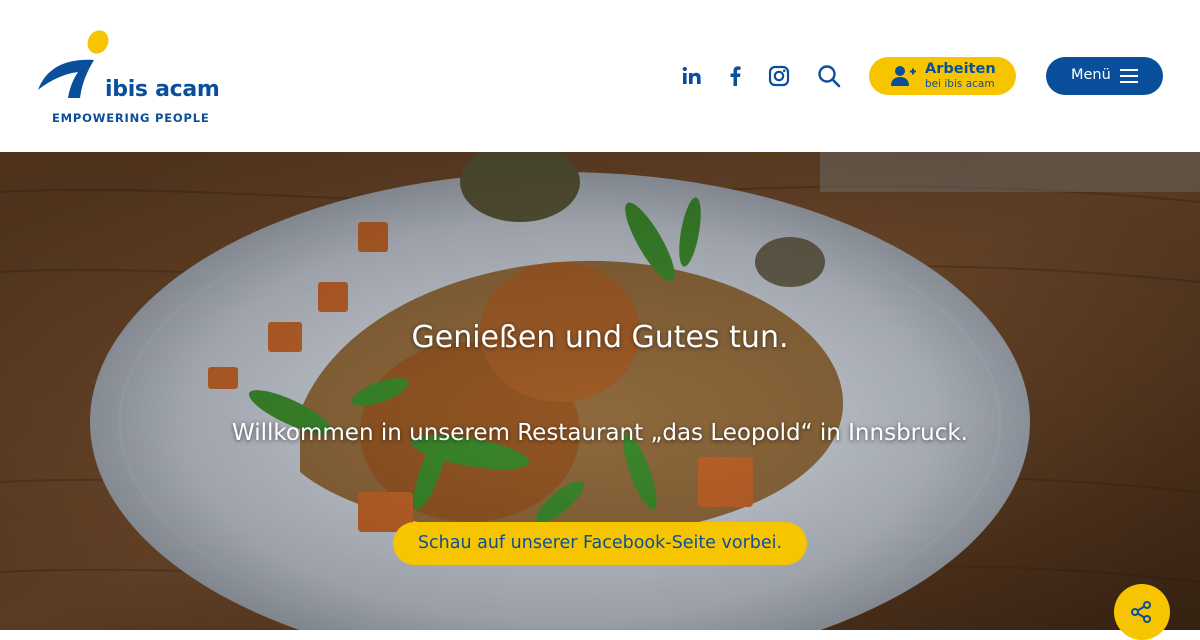 Image resolution: width=1200 pixels, height=640 pixels. I want to click on menu-button: Menü, so click(1104, 76).